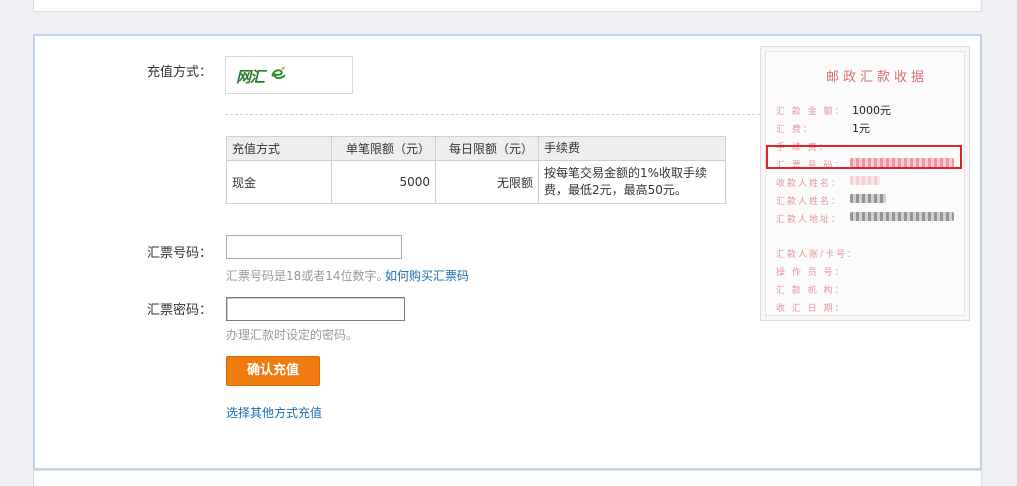 Image resolution: width=1017 pixels, height=486 pixels. Describe the element at coordinates (383, 182) in the screenshot. I see `cell-single-limit: 5000` at that location.